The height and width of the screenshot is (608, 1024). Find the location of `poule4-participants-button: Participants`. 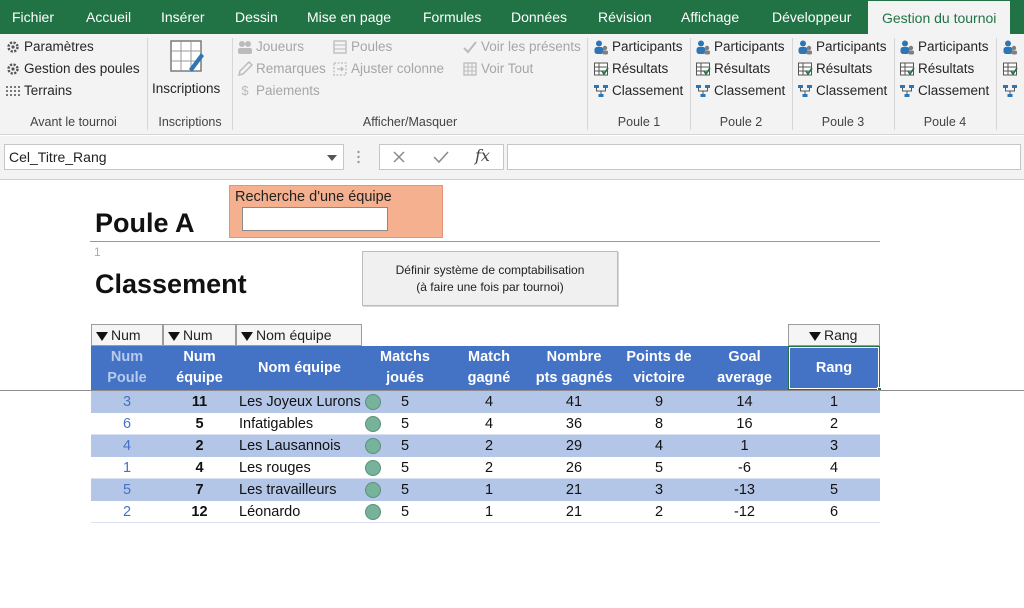

poule4-participants-button: Participants is located at coordinates (944, 47).